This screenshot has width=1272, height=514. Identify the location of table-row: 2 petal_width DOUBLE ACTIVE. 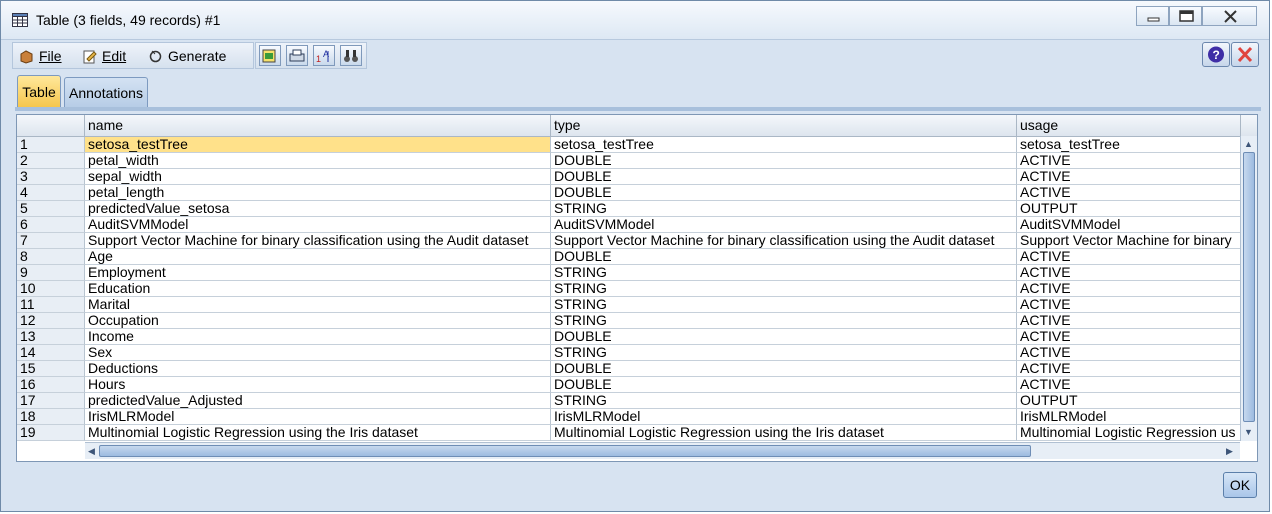
(629, 161).